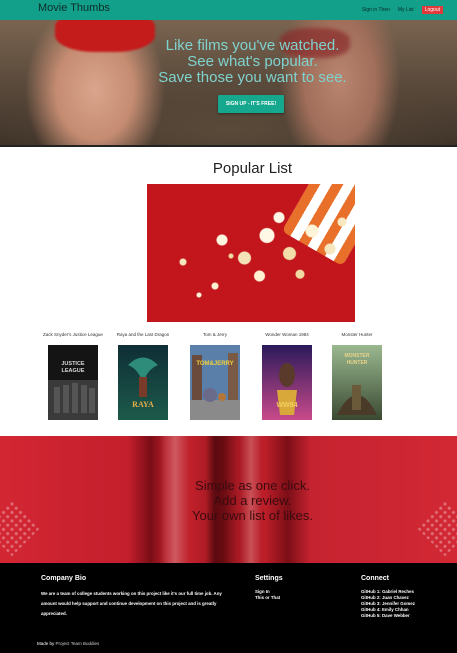 The image size is (457, 653). What do you see at coordinates (73, 371) in the screenshot?
I see `svg-text: LEAGUE` at bounding box center [73, 371].